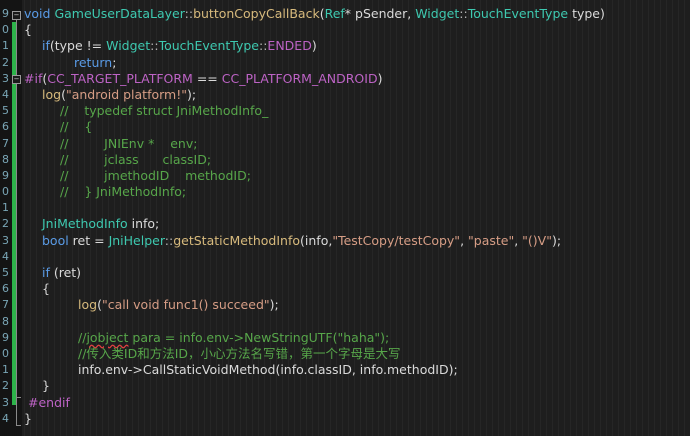 The image size is (690, 436). Describe the element at coordinates (357, 305) in the screenshot. I see `code-line: log("call void func1() succeed");` at that location.